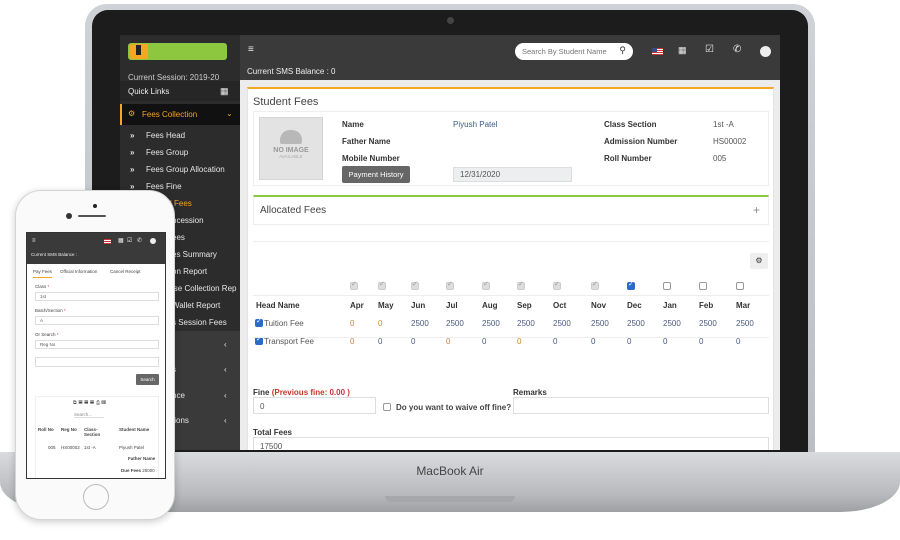 Image resolution: width=900 pixels, height=540 pixels. I want to click on laptop-notch, so click(450, 499).